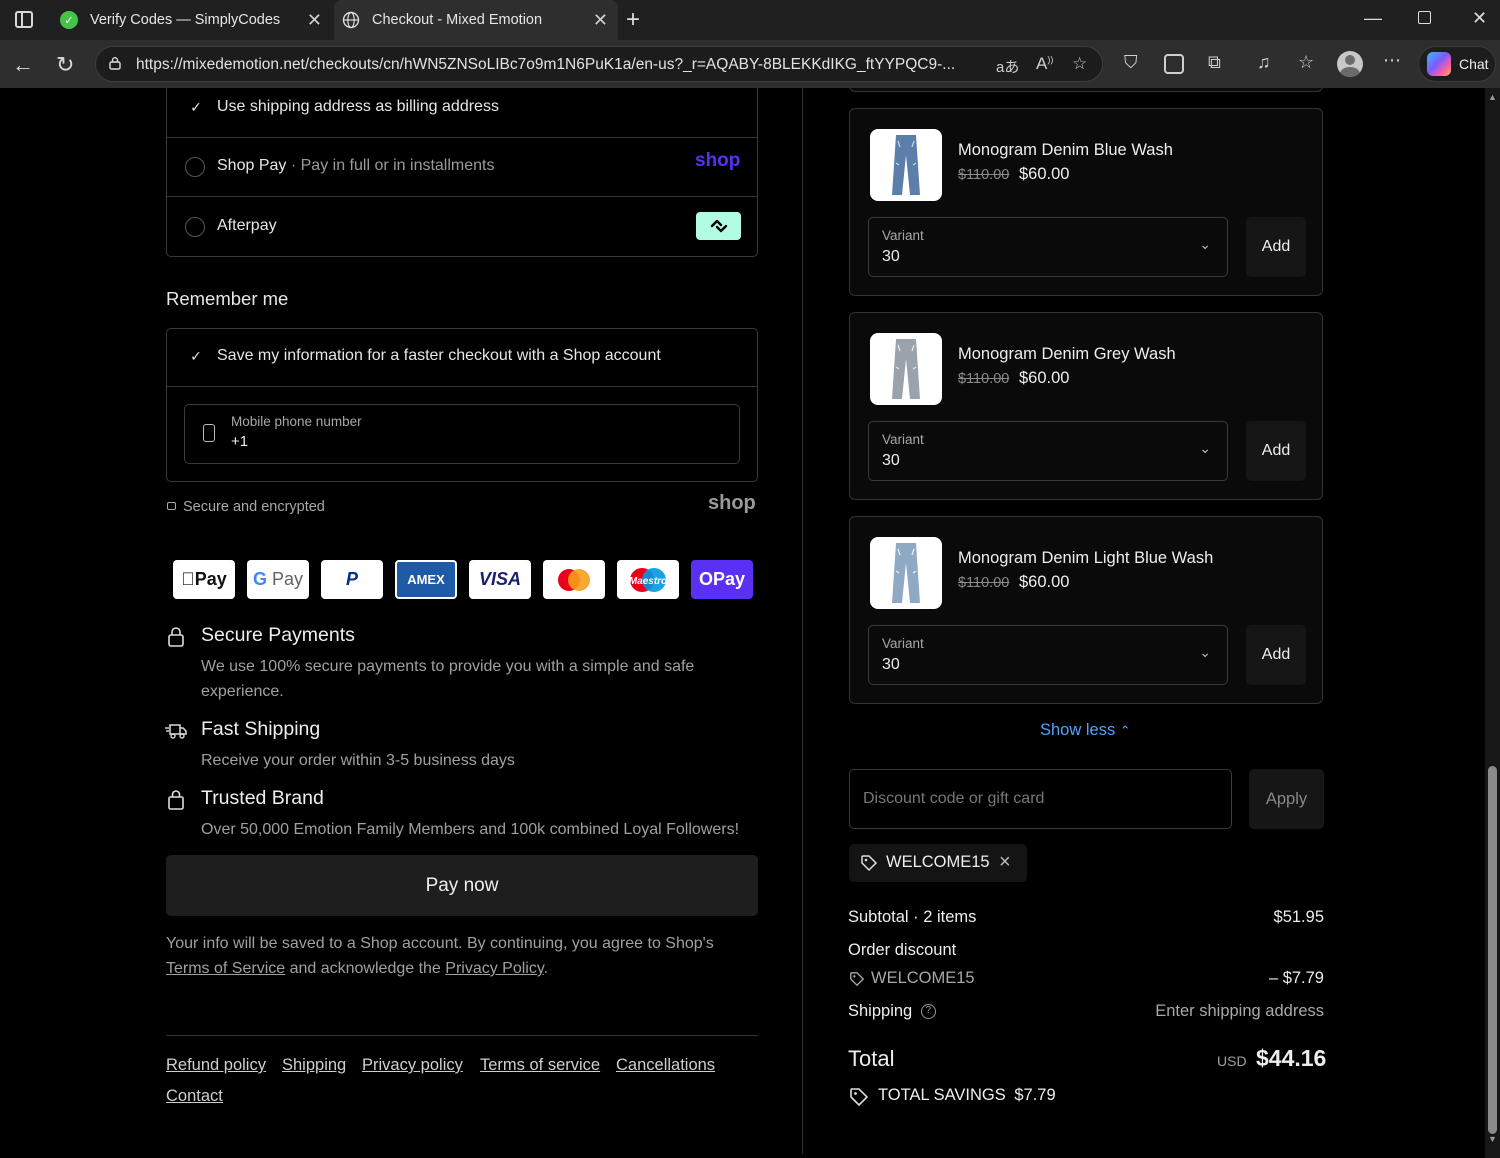 This screenshot has height=1158, width=1500. What do you see at coordinates (24, 19) in the screenshot?
I see `sidebar-toggle-icon` at bounding box center [24, 19].